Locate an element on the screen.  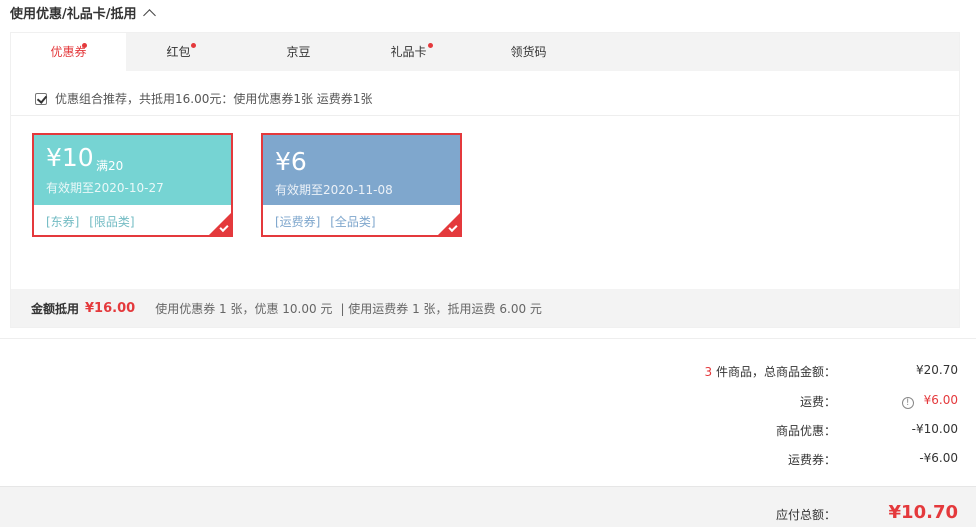
freight-label: 运费： is located at coordinates (817, 402).